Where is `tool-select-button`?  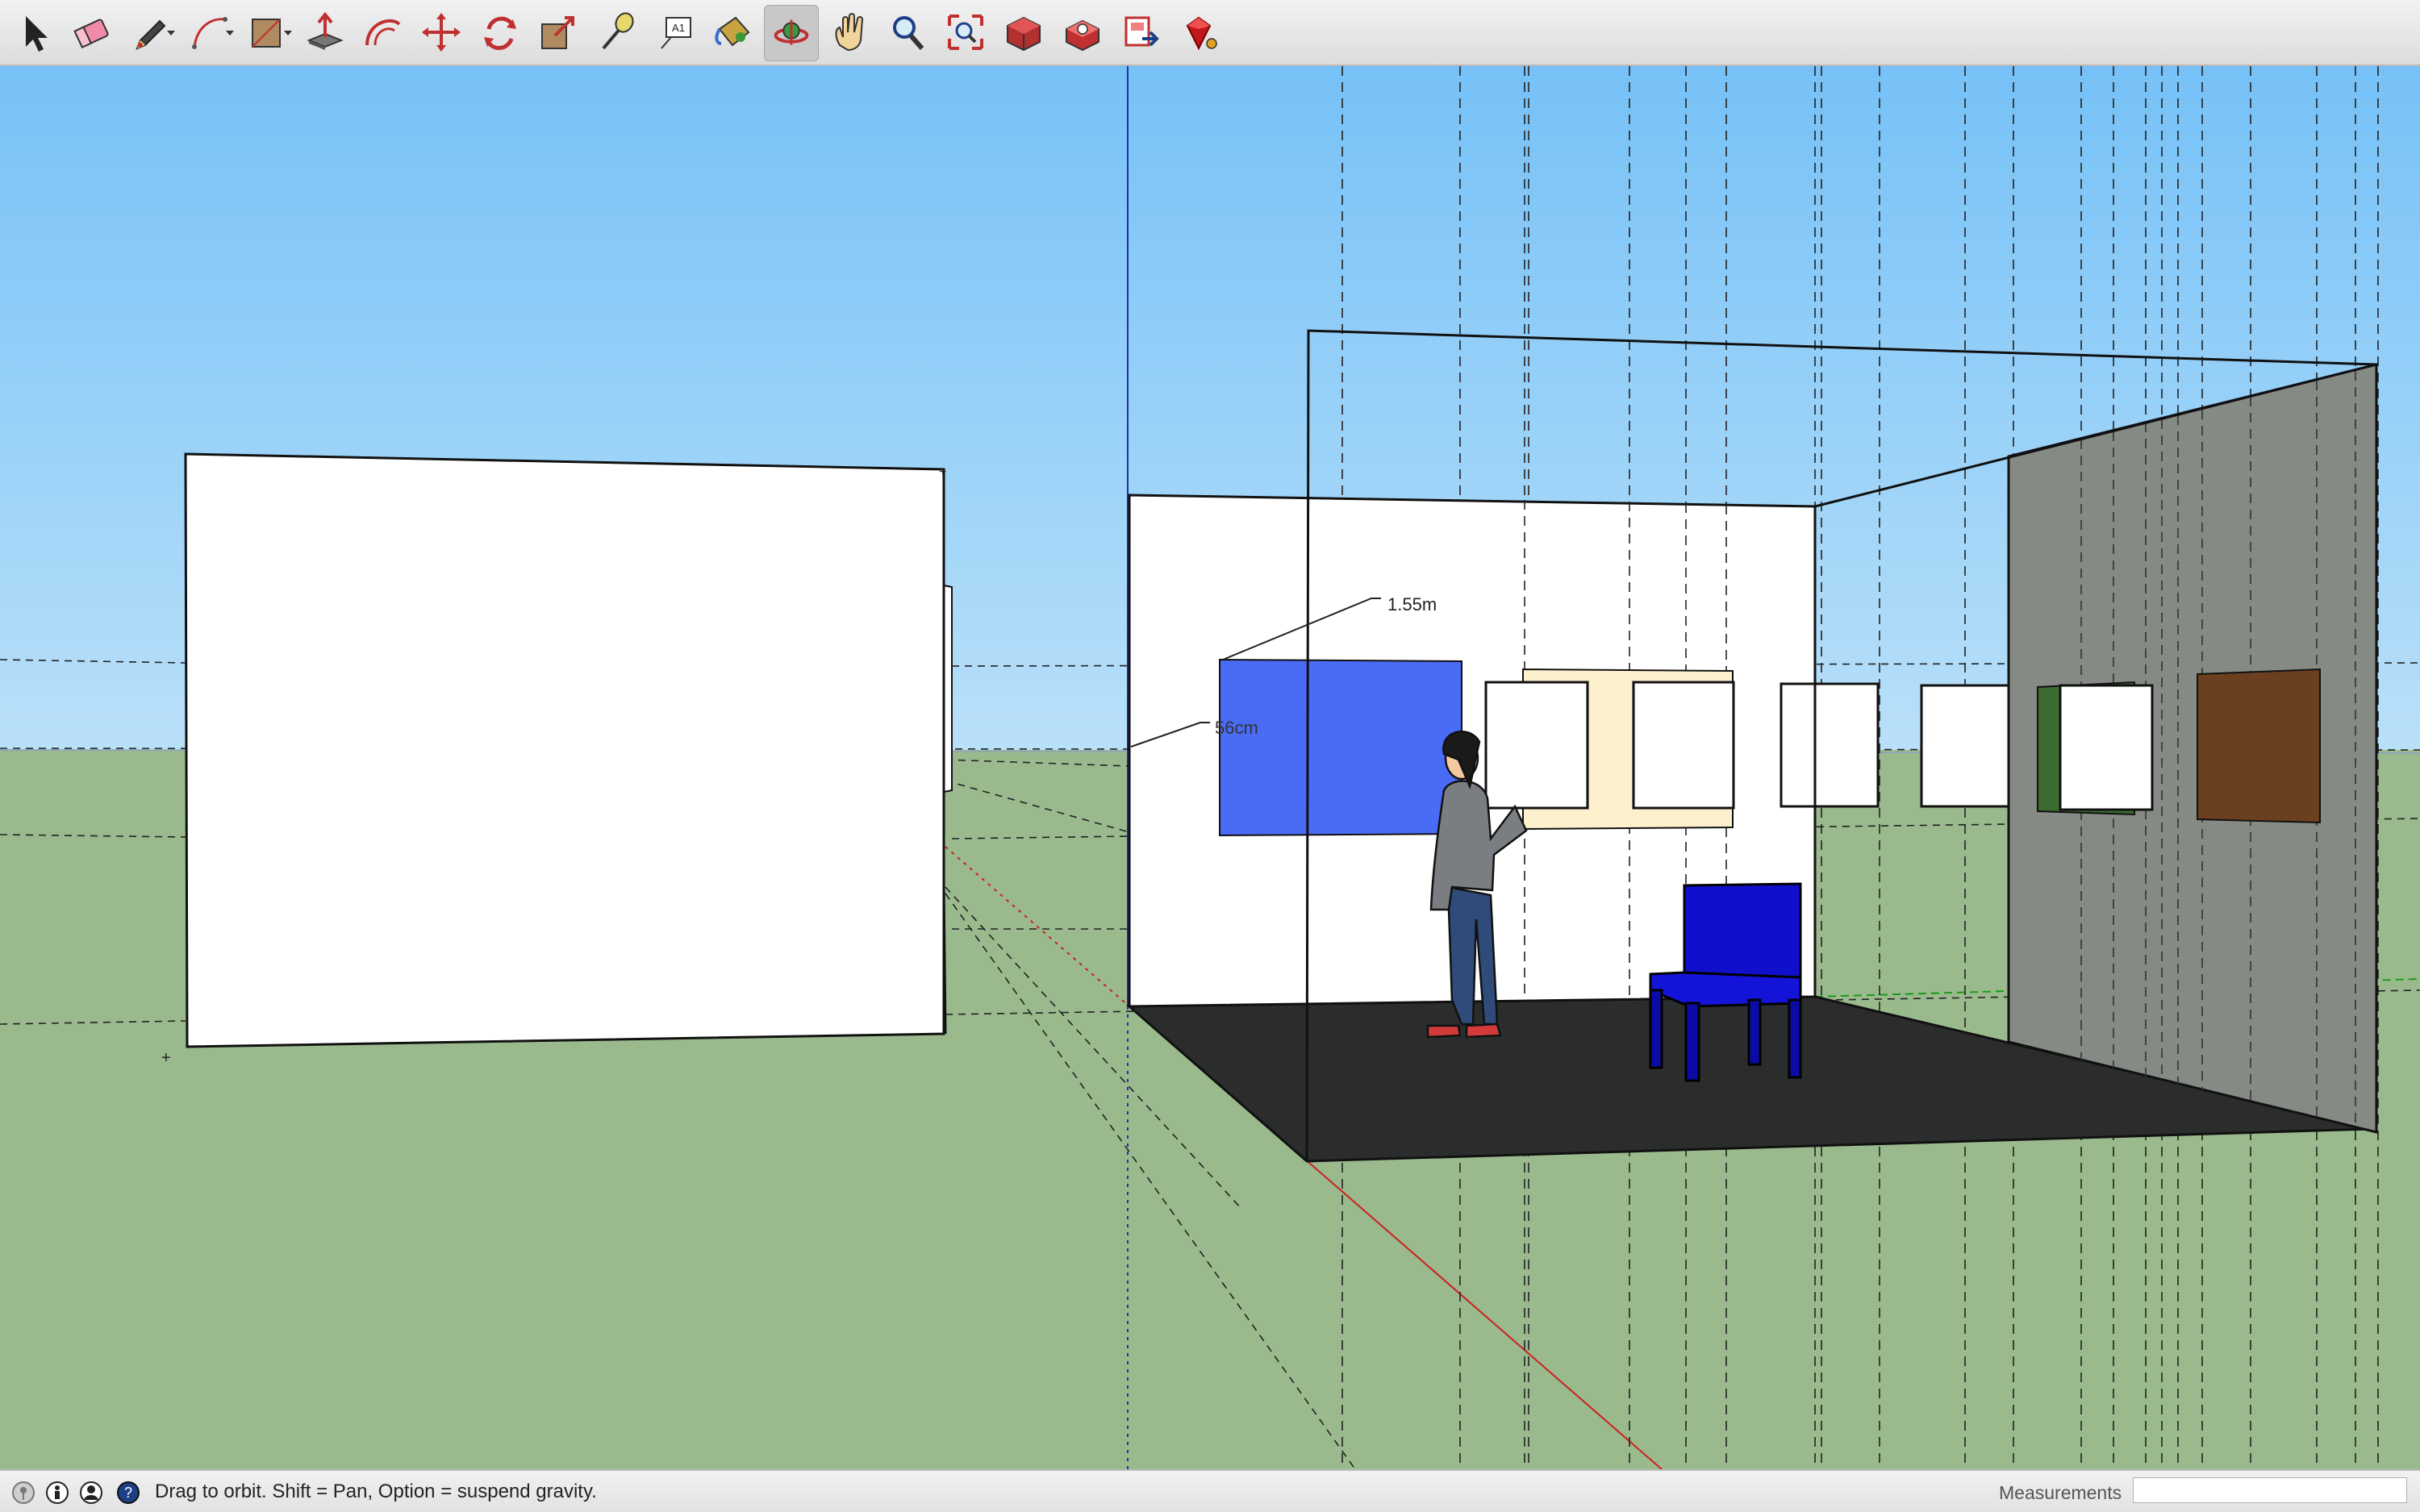 tool-select-button is located at coordinates (33, 33).